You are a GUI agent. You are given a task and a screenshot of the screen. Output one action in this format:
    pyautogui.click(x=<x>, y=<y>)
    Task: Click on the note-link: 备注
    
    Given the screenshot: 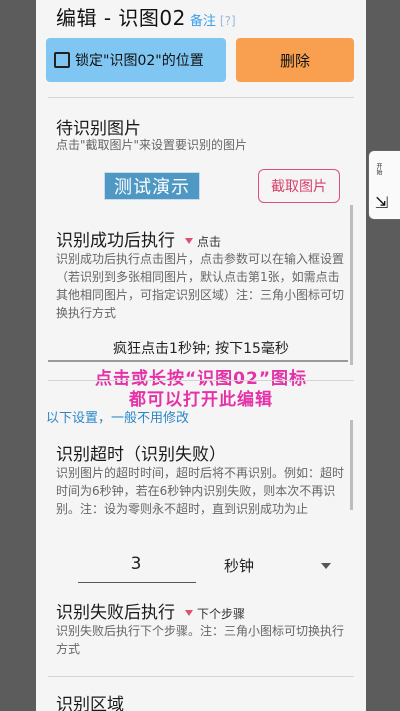 What is the action you would take?
    pyautogui.click(x=203, y=19)
    